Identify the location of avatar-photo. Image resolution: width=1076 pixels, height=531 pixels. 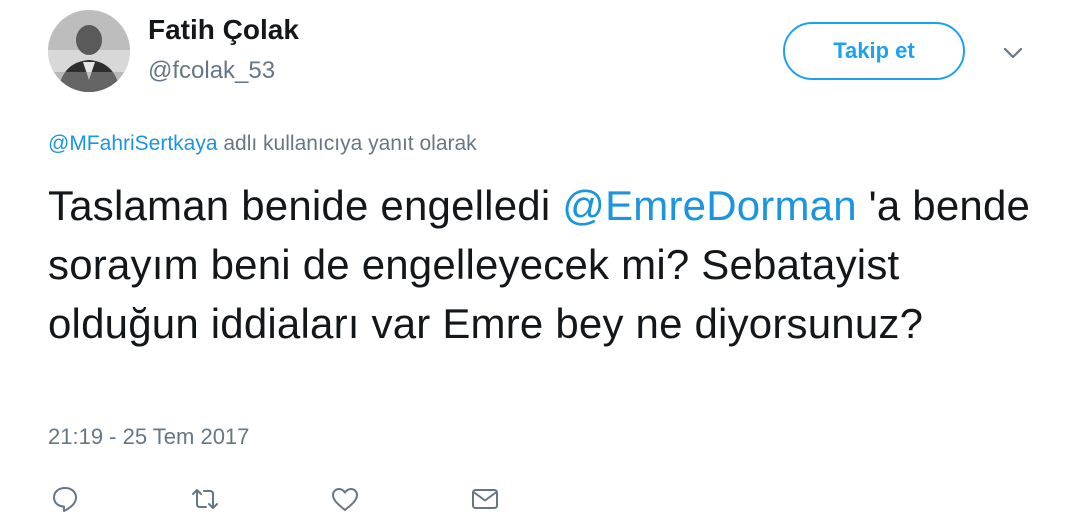
(89, 51).